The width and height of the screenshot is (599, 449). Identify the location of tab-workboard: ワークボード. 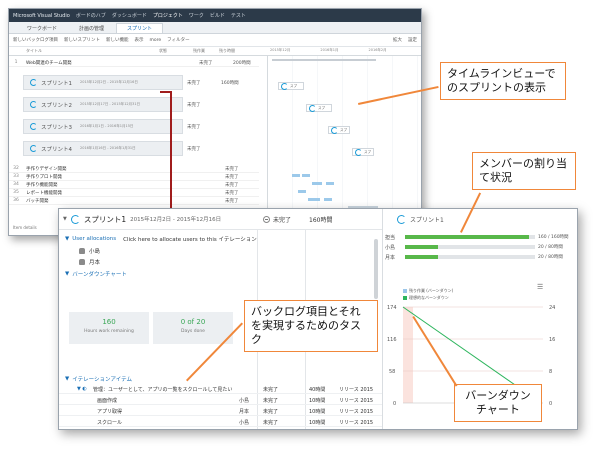
(42, 28).